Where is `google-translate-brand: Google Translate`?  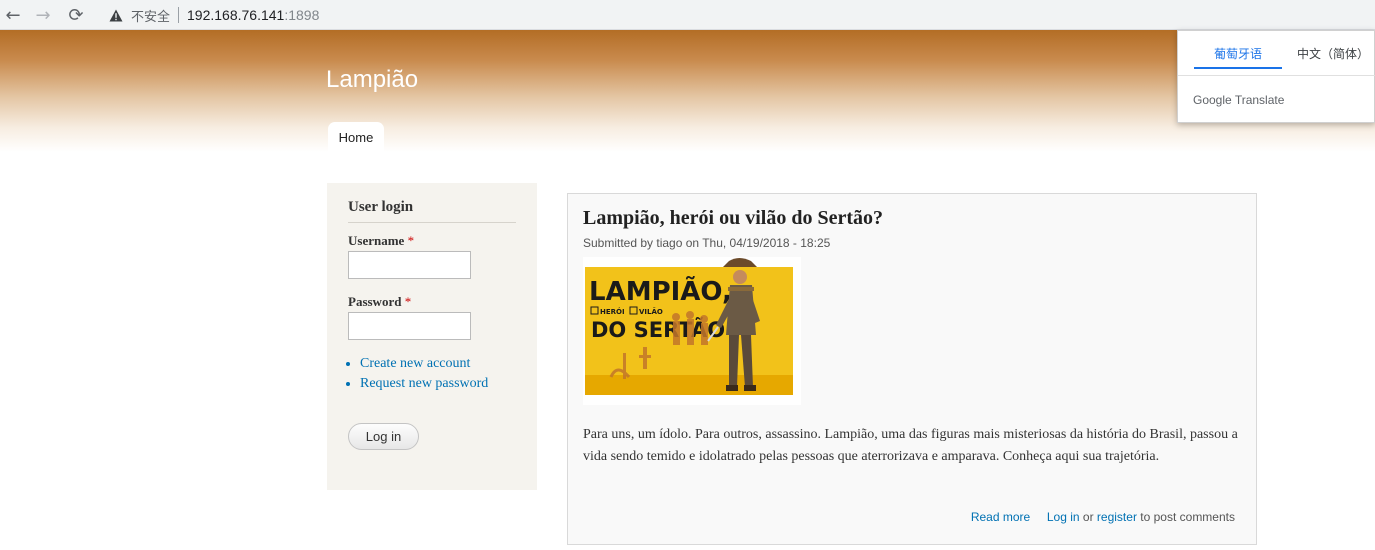
google-translate-brand: Google Translate is located at coordinates (1239, 100).